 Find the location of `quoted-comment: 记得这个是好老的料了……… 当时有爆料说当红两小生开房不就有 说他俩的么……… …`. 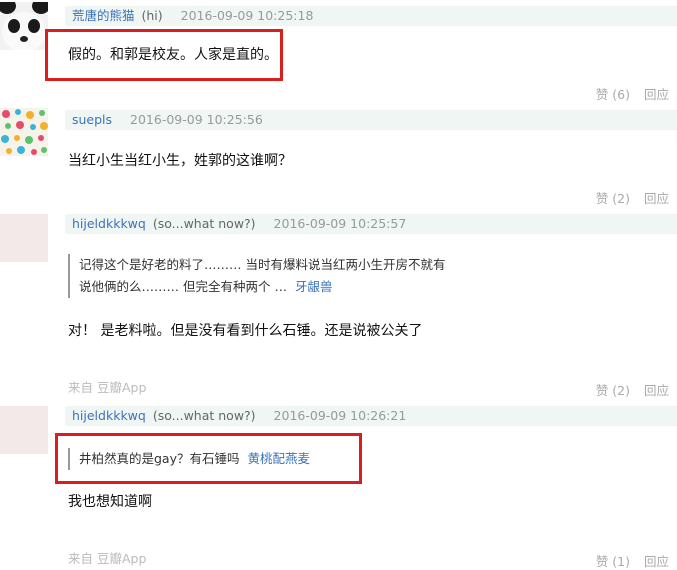

quoted-comment: 记得这个是好老的料了……… 当时有爆料说当红两小生开房不就有 说他俩的么……… … is located at coordinates (256, 276).